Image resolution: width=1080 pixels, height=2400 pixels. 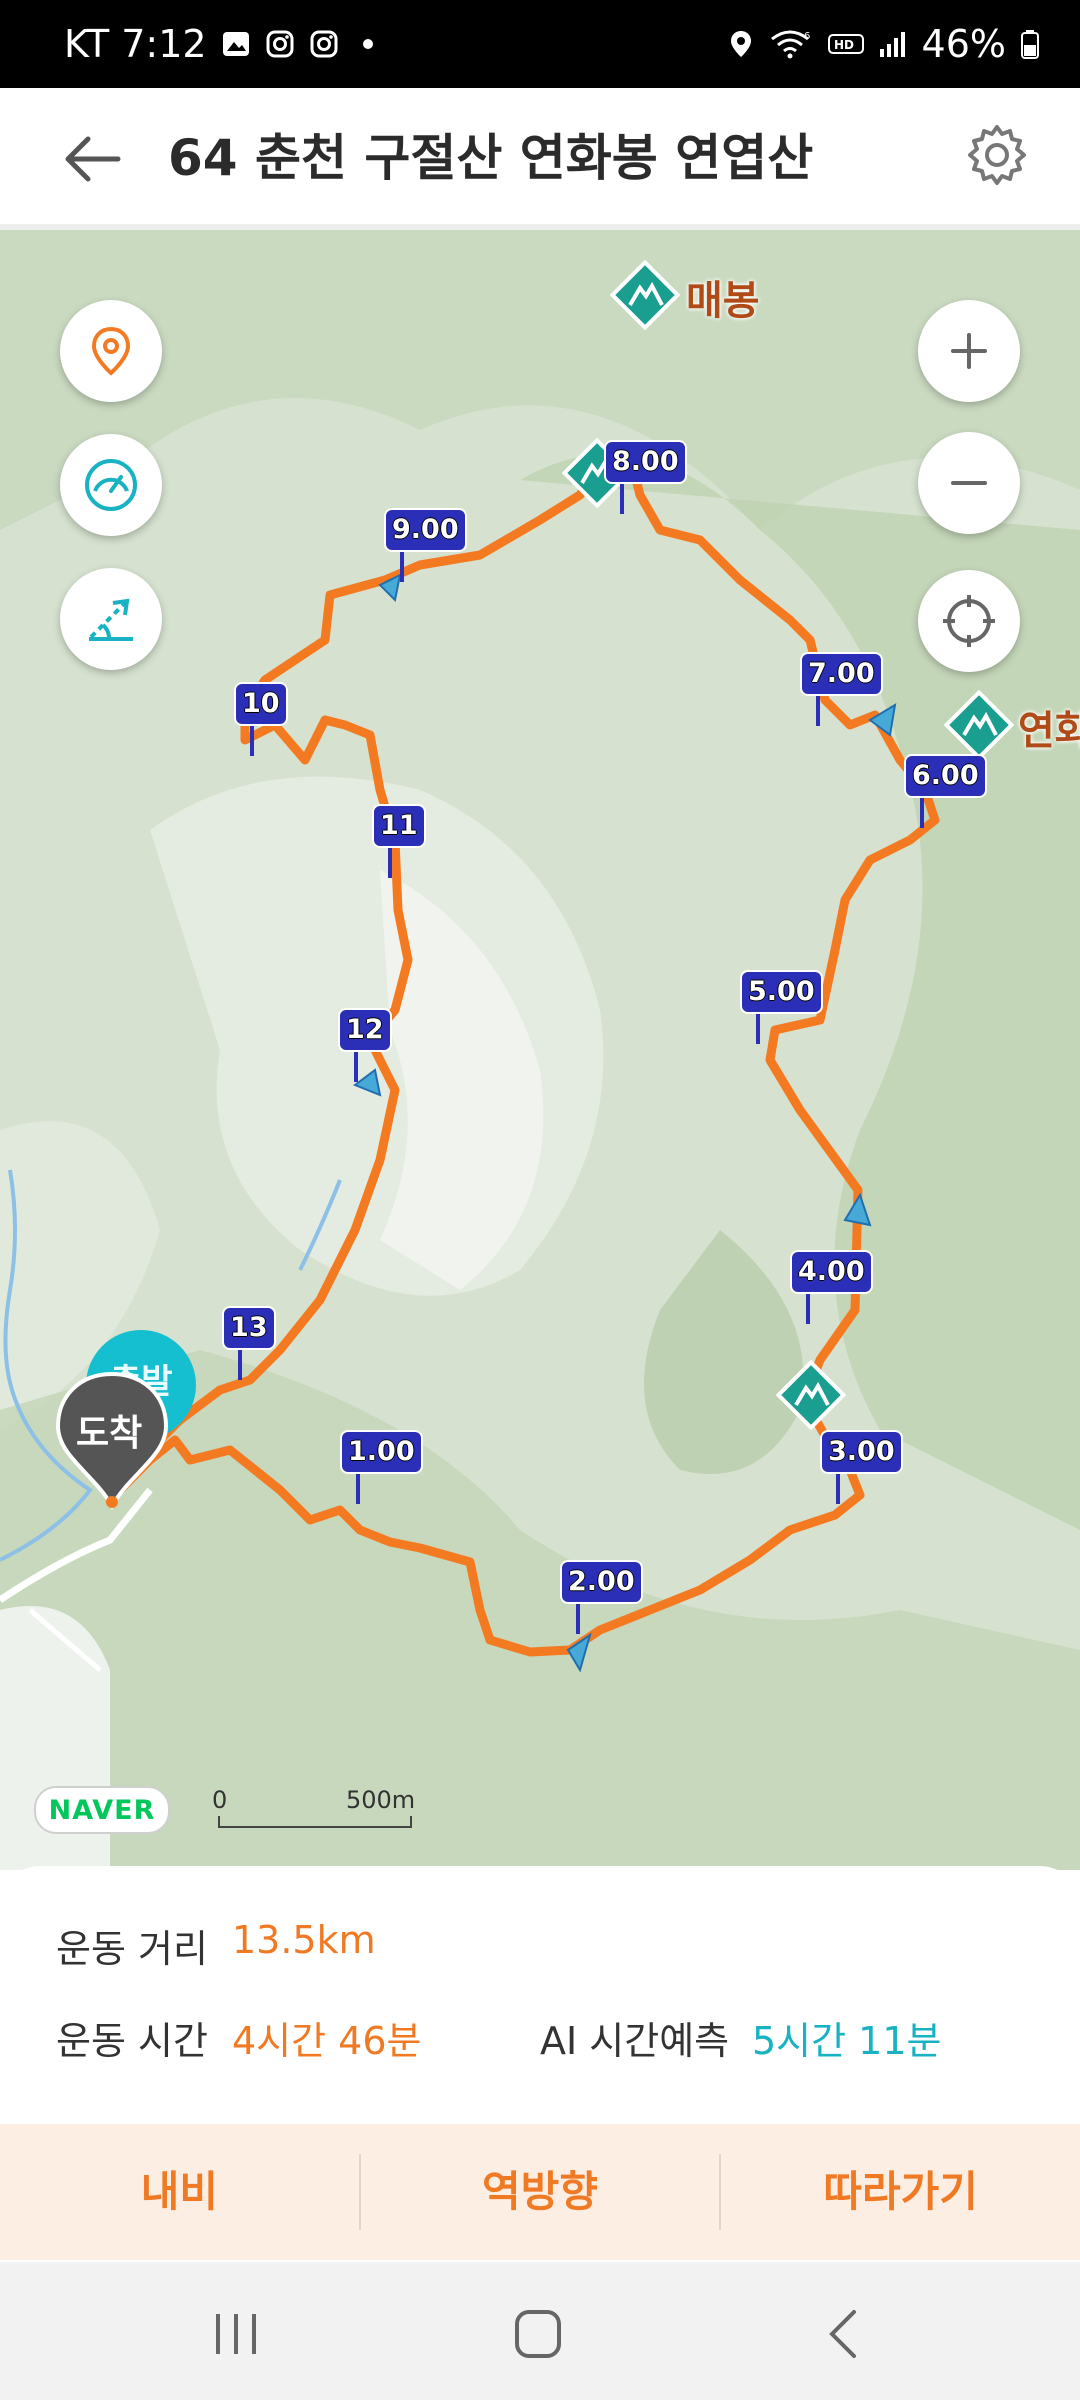 I want to click on speed-button, so click(x=111, y=485).